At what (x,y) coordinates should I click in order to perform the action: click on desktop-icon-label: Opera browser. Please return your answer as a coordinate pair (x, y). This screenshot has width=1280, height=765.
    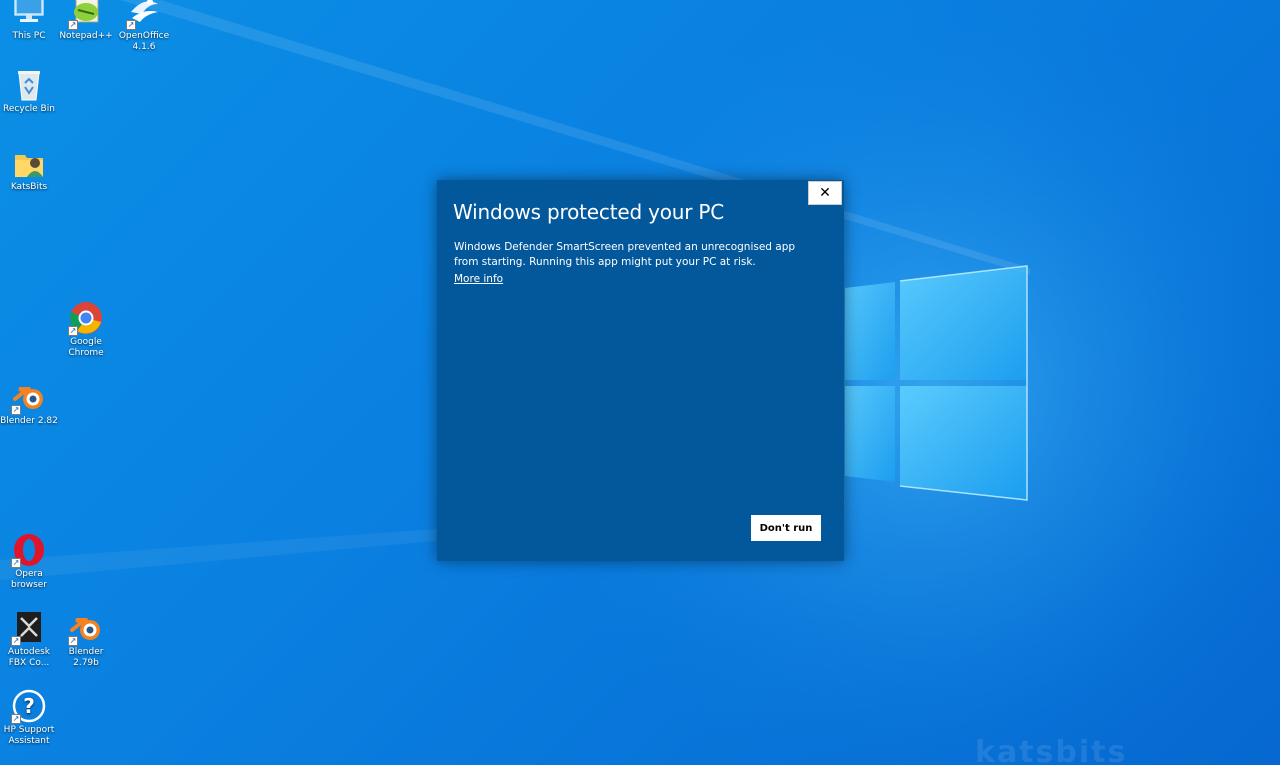
    Looking at the image, I should click on (28, 579).